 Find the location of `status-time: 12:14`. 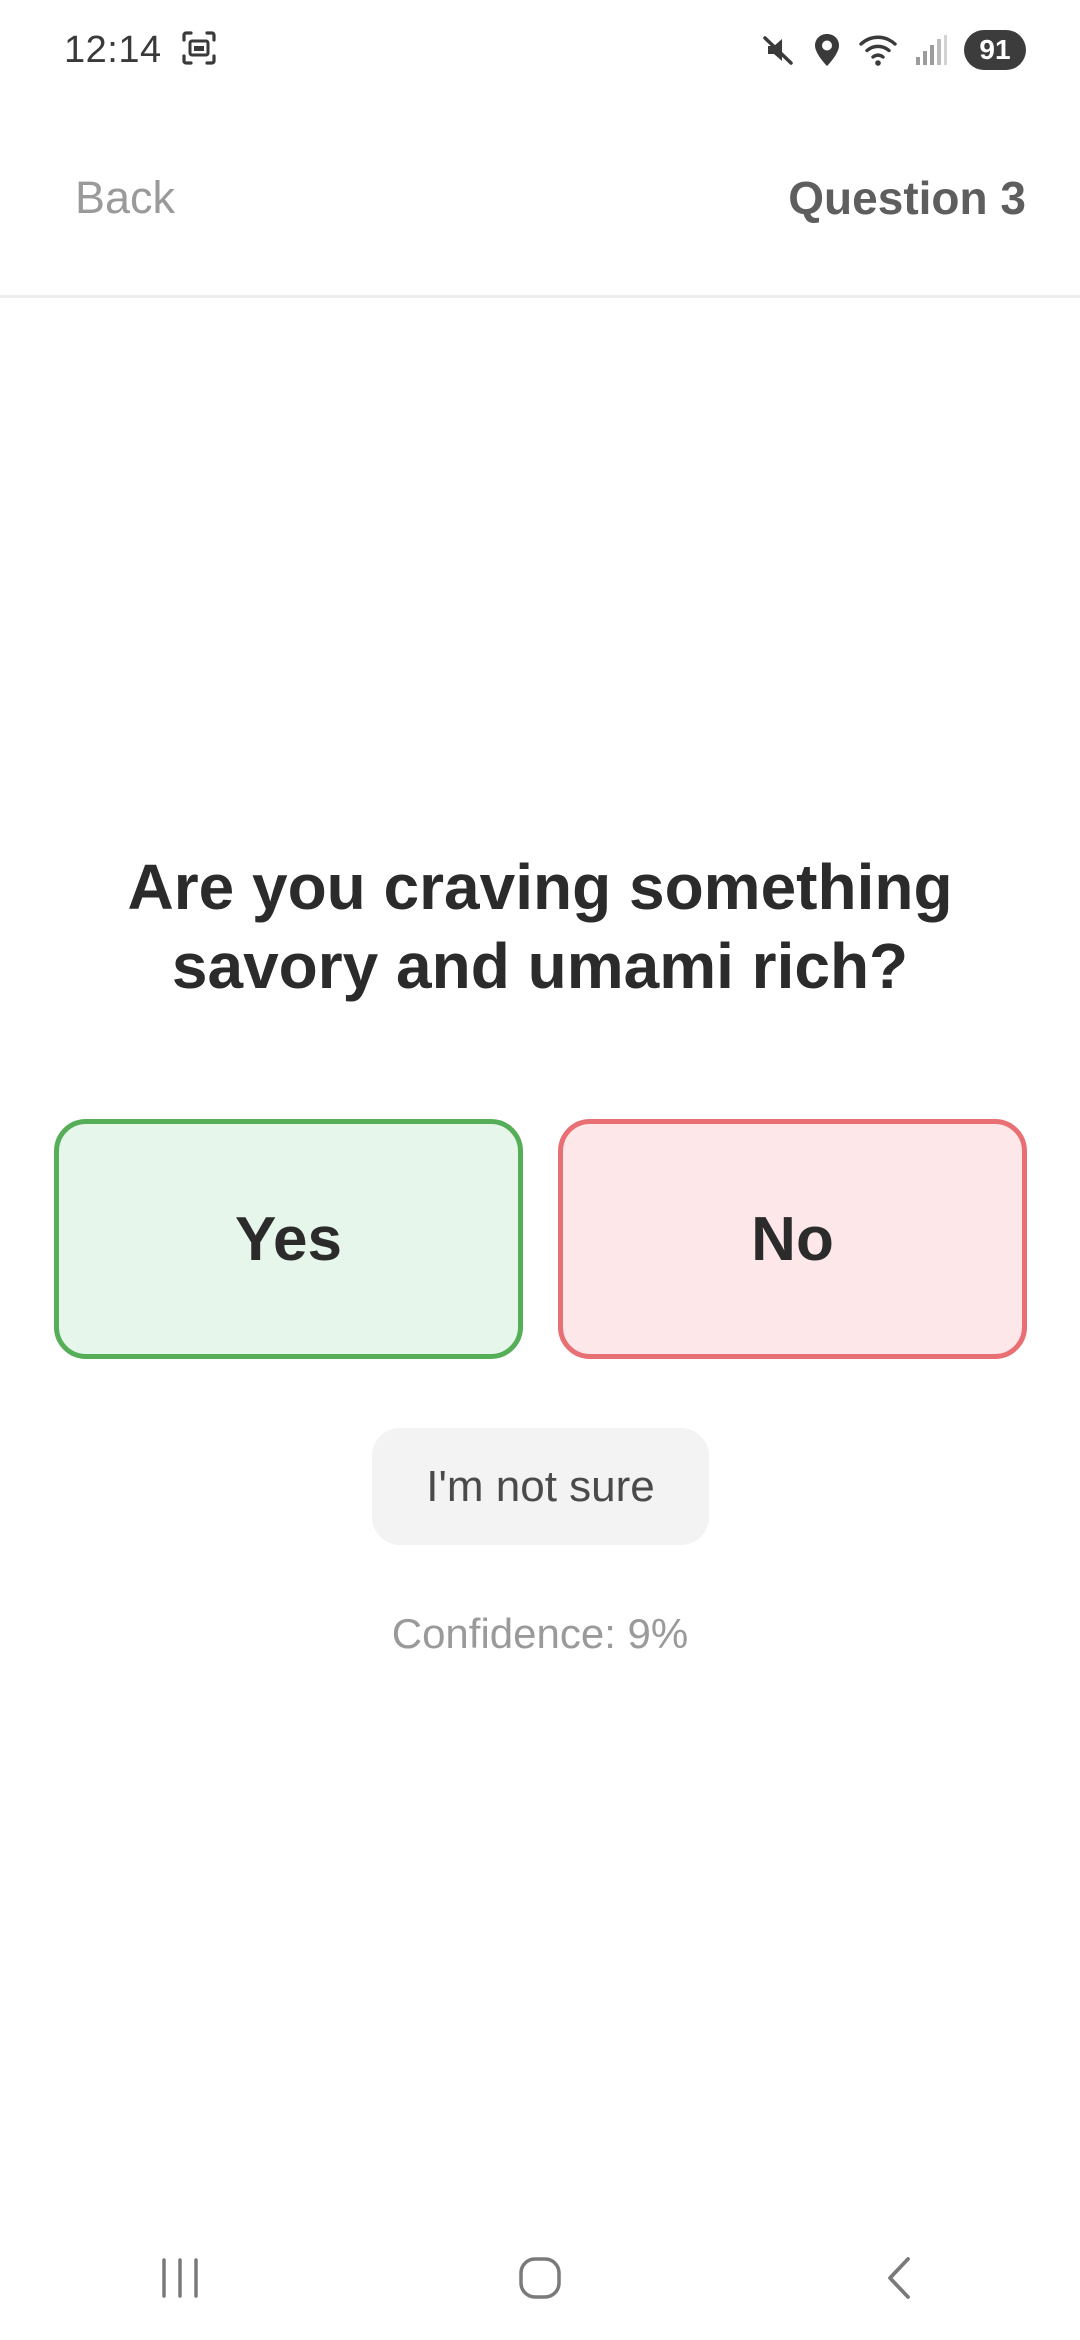

status-time: 12:14 is located at coordinates (113, 49).